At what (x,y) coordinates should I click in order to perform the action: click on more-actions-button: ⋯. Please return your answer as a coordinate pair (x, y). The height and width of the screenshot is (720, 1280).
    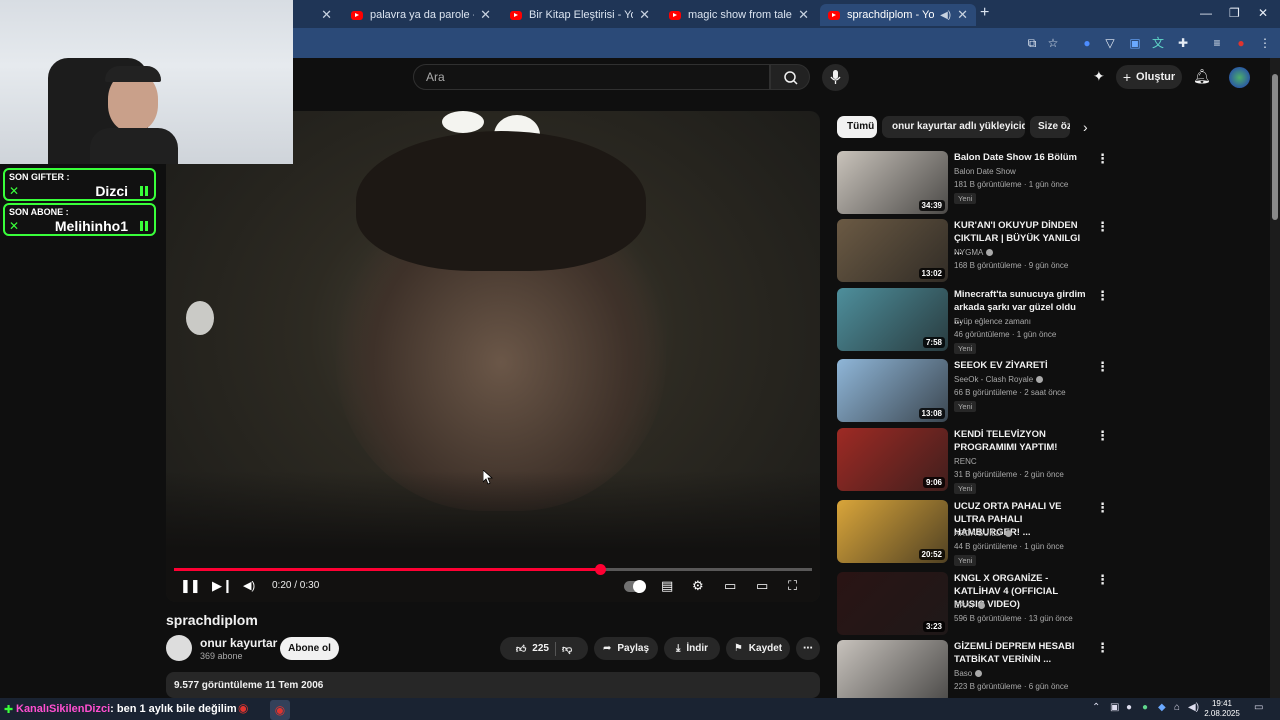
    Looking at the image, I should click on (808, 648).